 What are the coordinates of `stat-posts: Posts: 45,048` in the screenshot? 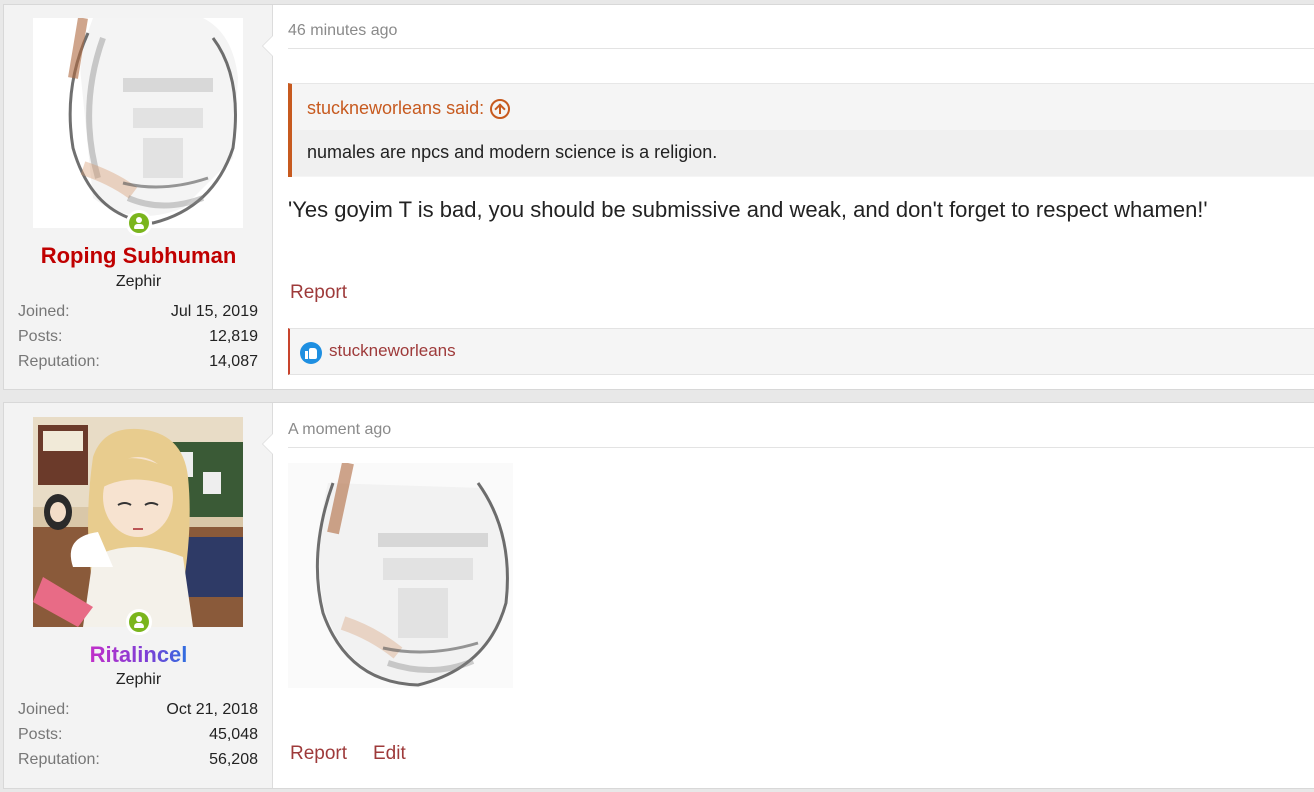 It's located at (138, 734).